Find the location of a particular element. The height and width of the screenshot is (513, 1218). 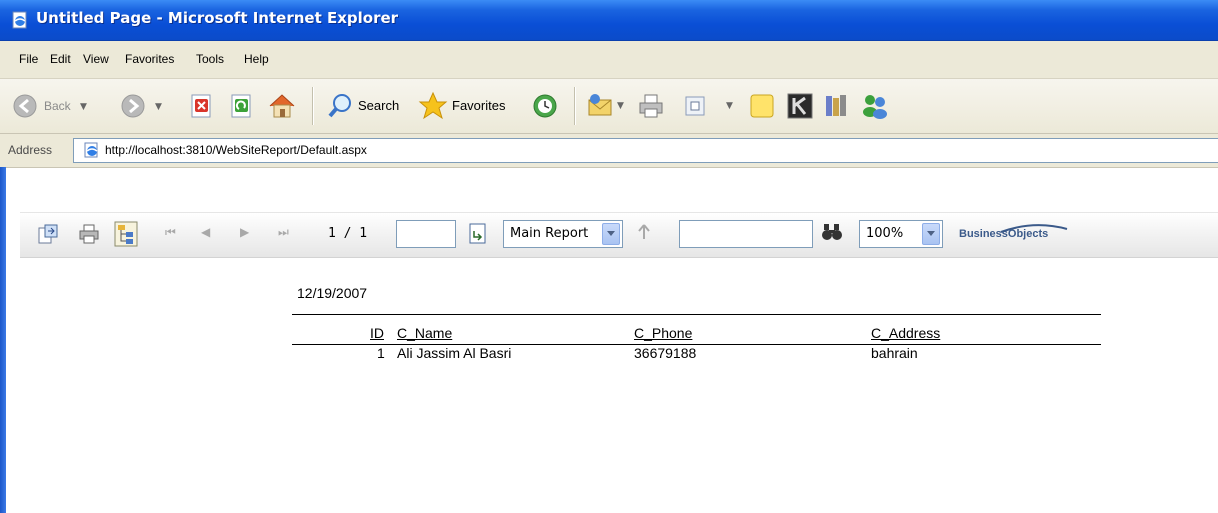

search-label: Search is located at coordinates (379, 105).